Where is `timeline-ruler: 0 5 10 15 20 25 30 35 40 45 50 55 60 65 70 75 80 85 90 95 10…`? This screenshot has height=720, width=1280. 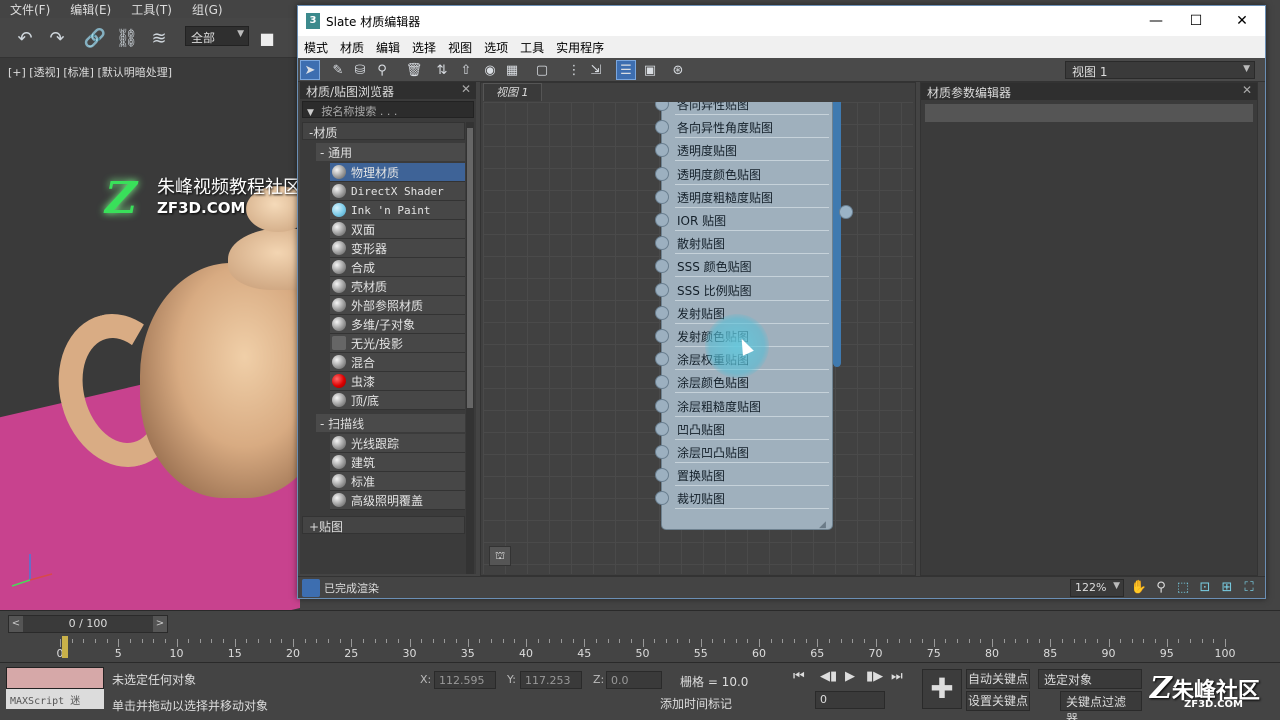
timeline-ruler: 0 5 10 15 20 25 30 35 40 45 50 55 60 65 70 75 80 85 90 95 10… is located at coordinates (648, 650).